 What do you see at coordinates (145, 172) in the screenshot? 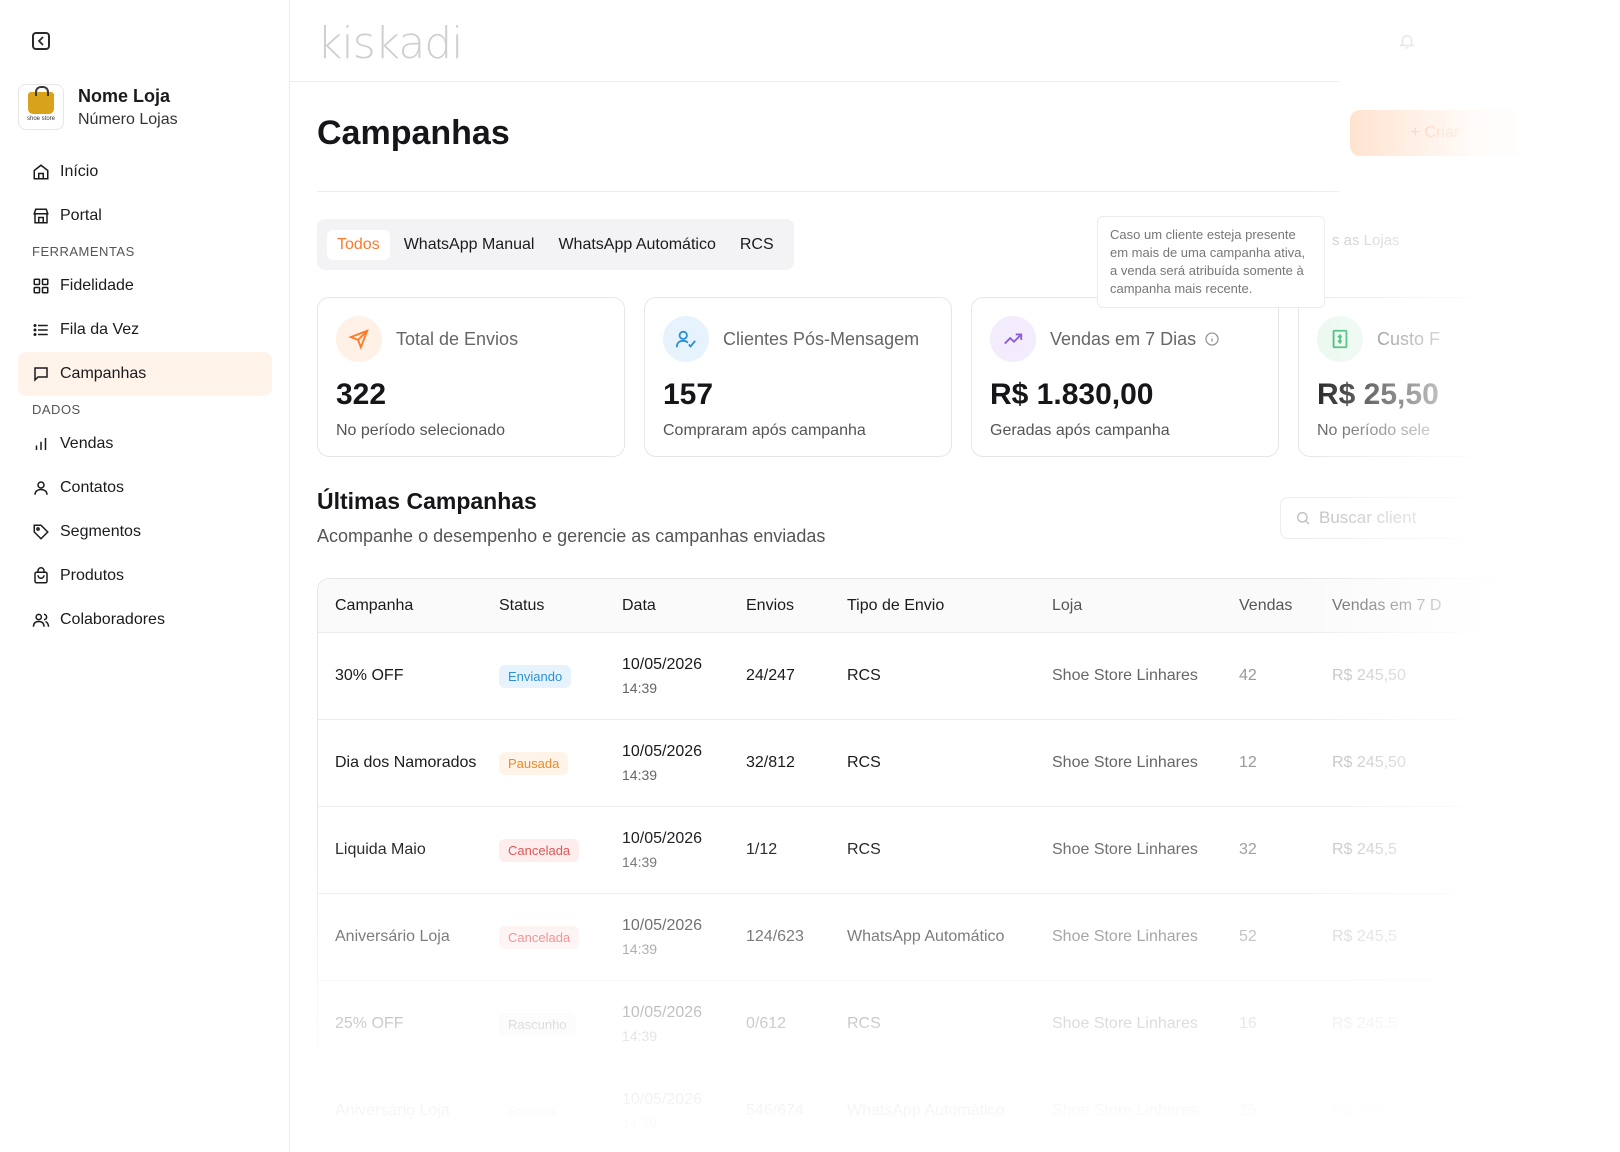
I see `sidebar-item-inicio: Início` at bounding box center [145, 172].